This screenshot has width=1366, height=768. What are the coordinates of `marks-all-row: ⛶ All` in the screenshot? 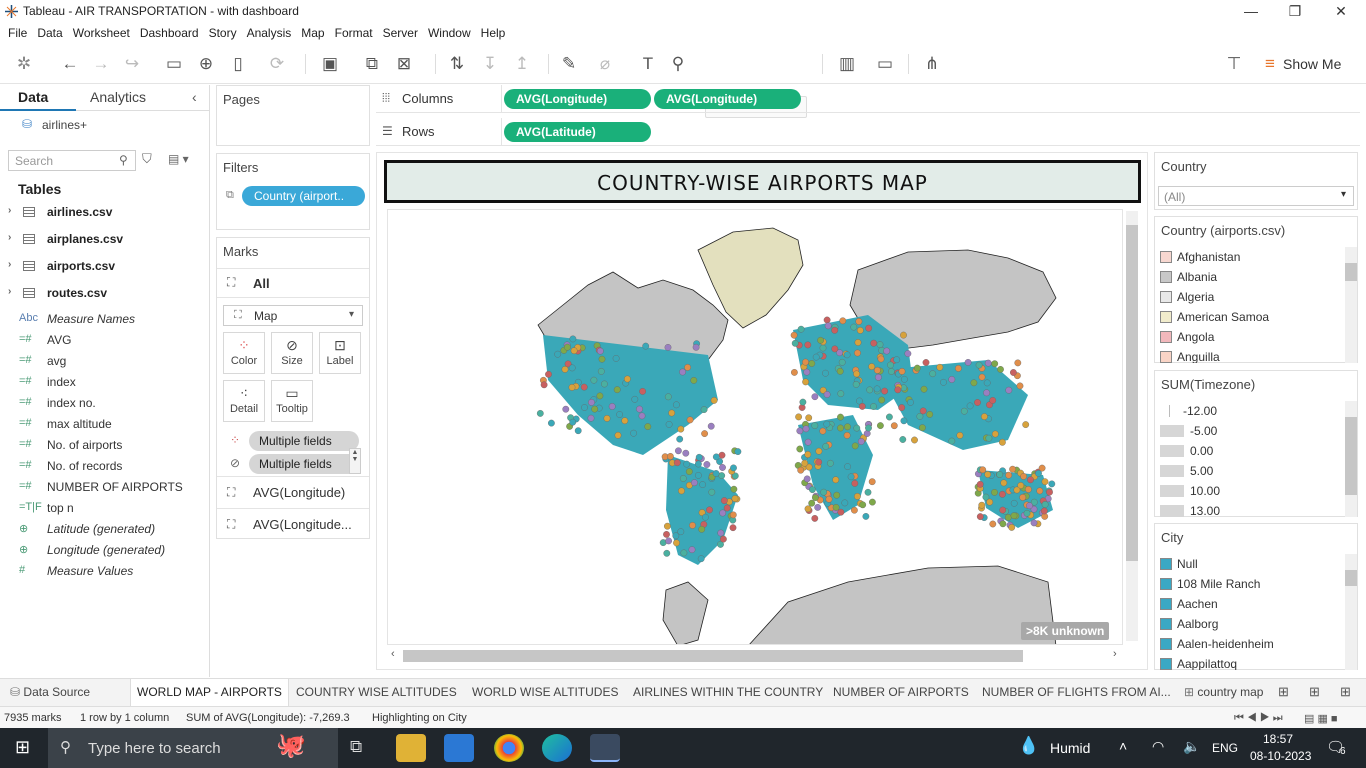 It's located at (293, 283).